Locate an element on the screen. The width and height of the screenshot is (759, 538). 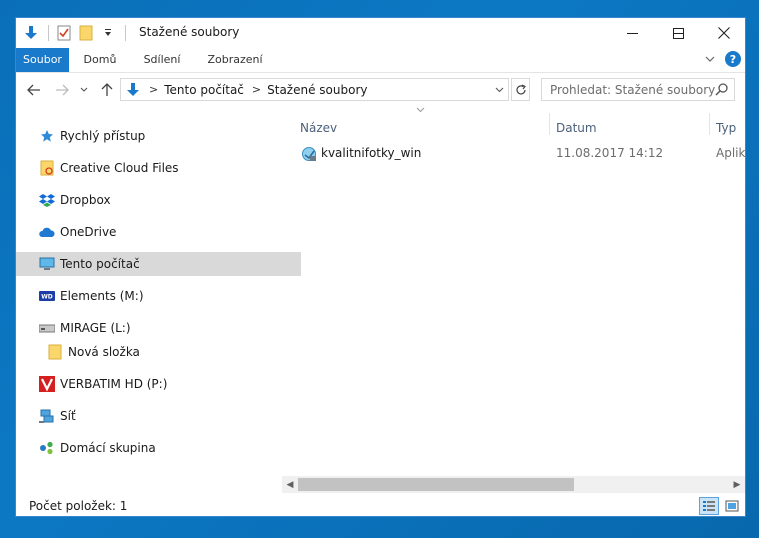
star-icon is located at coordinates (47, 136).